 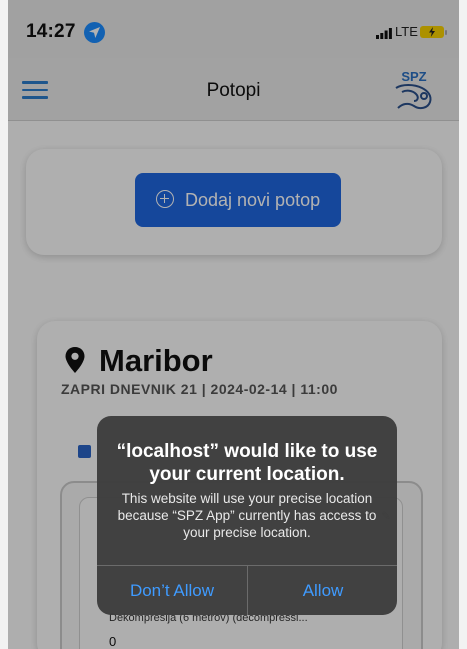 I want to click on allow-button: Allow, so click(x=322, y=590).